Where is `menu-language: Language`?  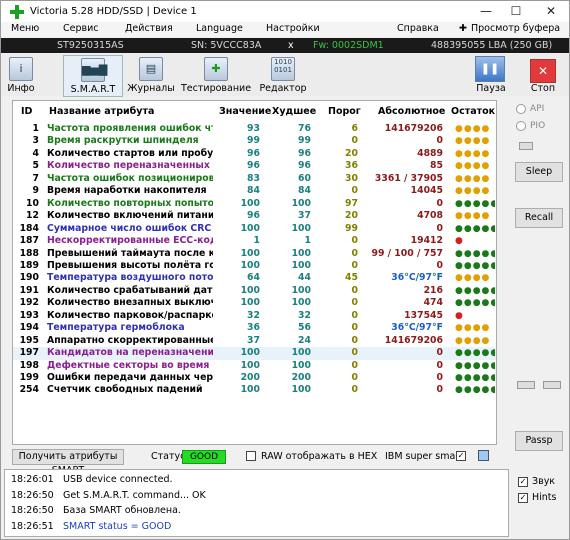
menu-language: Language is located at coordinates (219, 28).